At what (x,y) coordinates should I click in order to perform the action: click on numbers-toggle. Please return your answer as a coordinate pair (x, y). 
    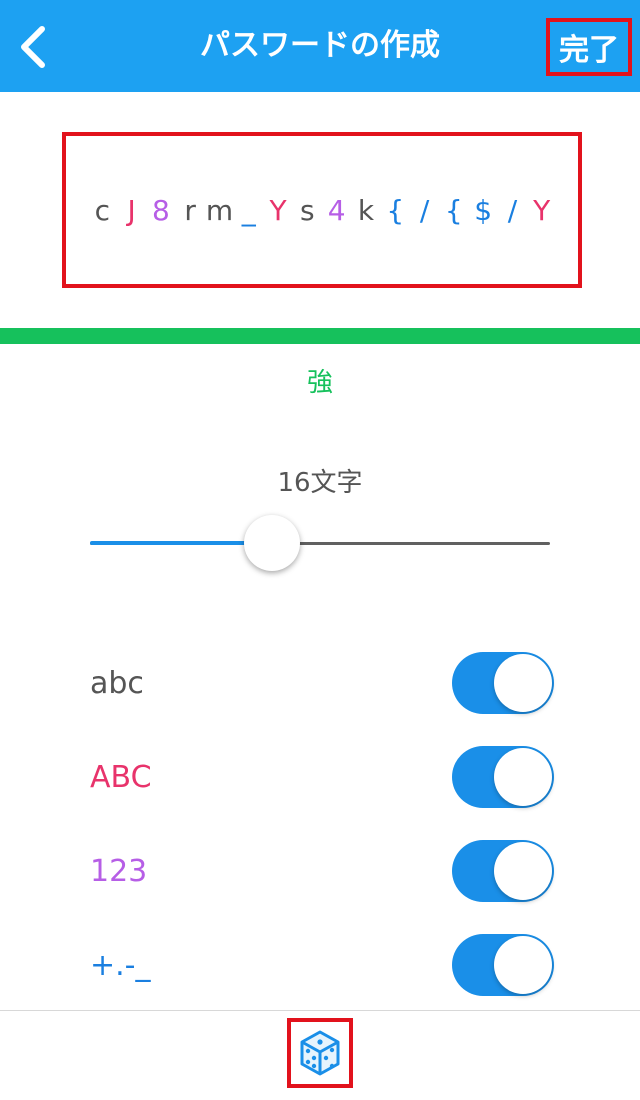
    Looking at the image, I should click on (503, 871).